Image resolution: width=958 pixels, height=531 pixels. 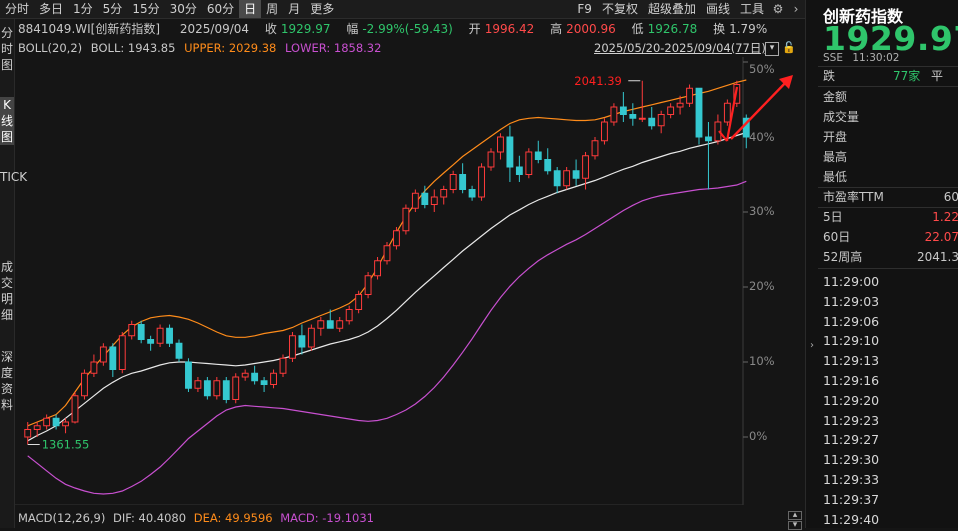 I want to click on scroll-down-icon: ▾, so click(x=795, y=525).